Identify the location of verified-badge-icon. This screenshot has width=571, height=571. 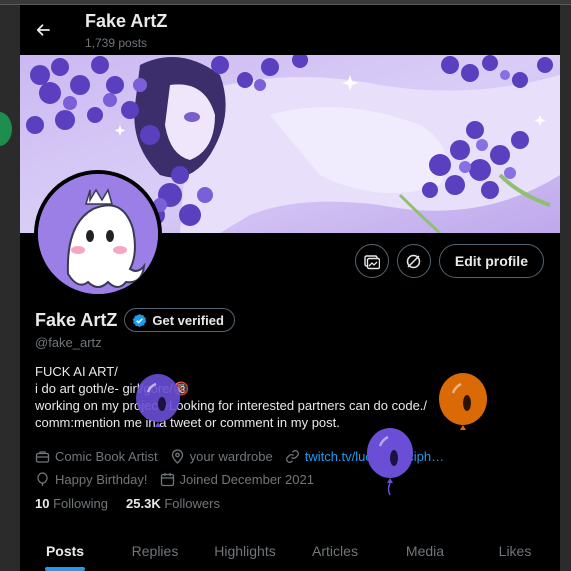
(140, 320).